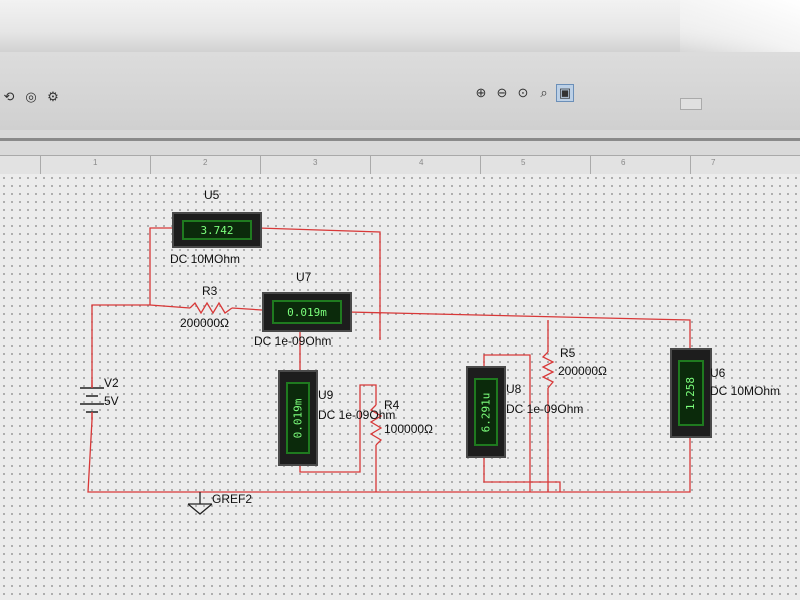  What do you see at coordinates (326, 395) in the screenshot?
I see `component-ref-u9: U9` at bounding box center [326, 395].